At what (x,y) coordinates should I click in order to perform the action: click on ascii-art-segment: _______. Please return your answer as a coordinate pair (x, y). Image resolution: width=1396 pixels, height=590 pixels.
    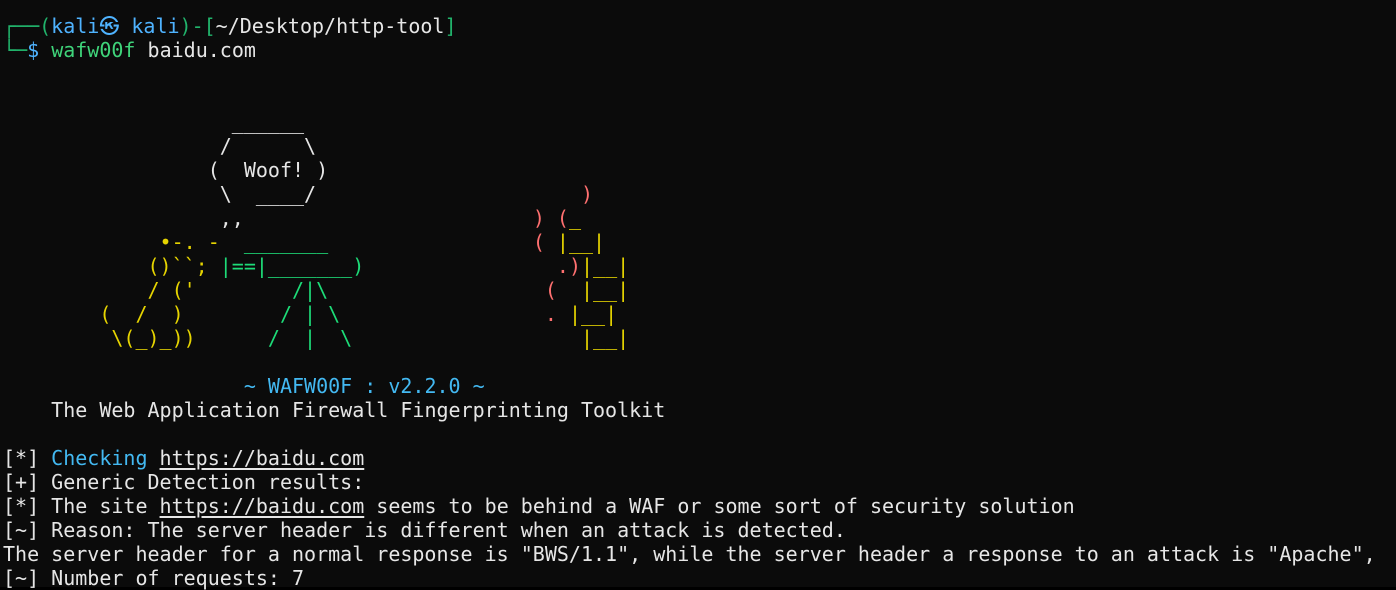
    Looking at the image, I should click on (274, 242).